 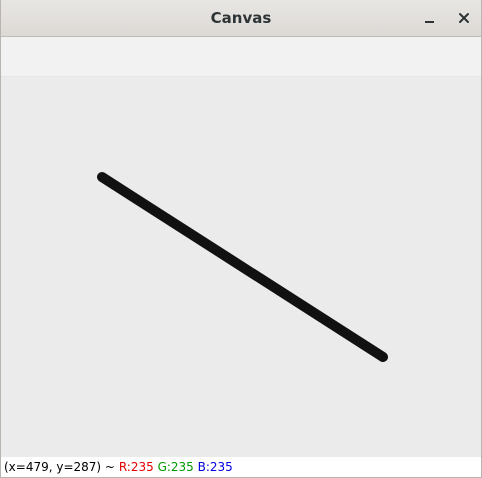 What do you see at coordinates (429, 22) in the screenshot?
I see `minimize-icon` at bounding box center [429, 22].